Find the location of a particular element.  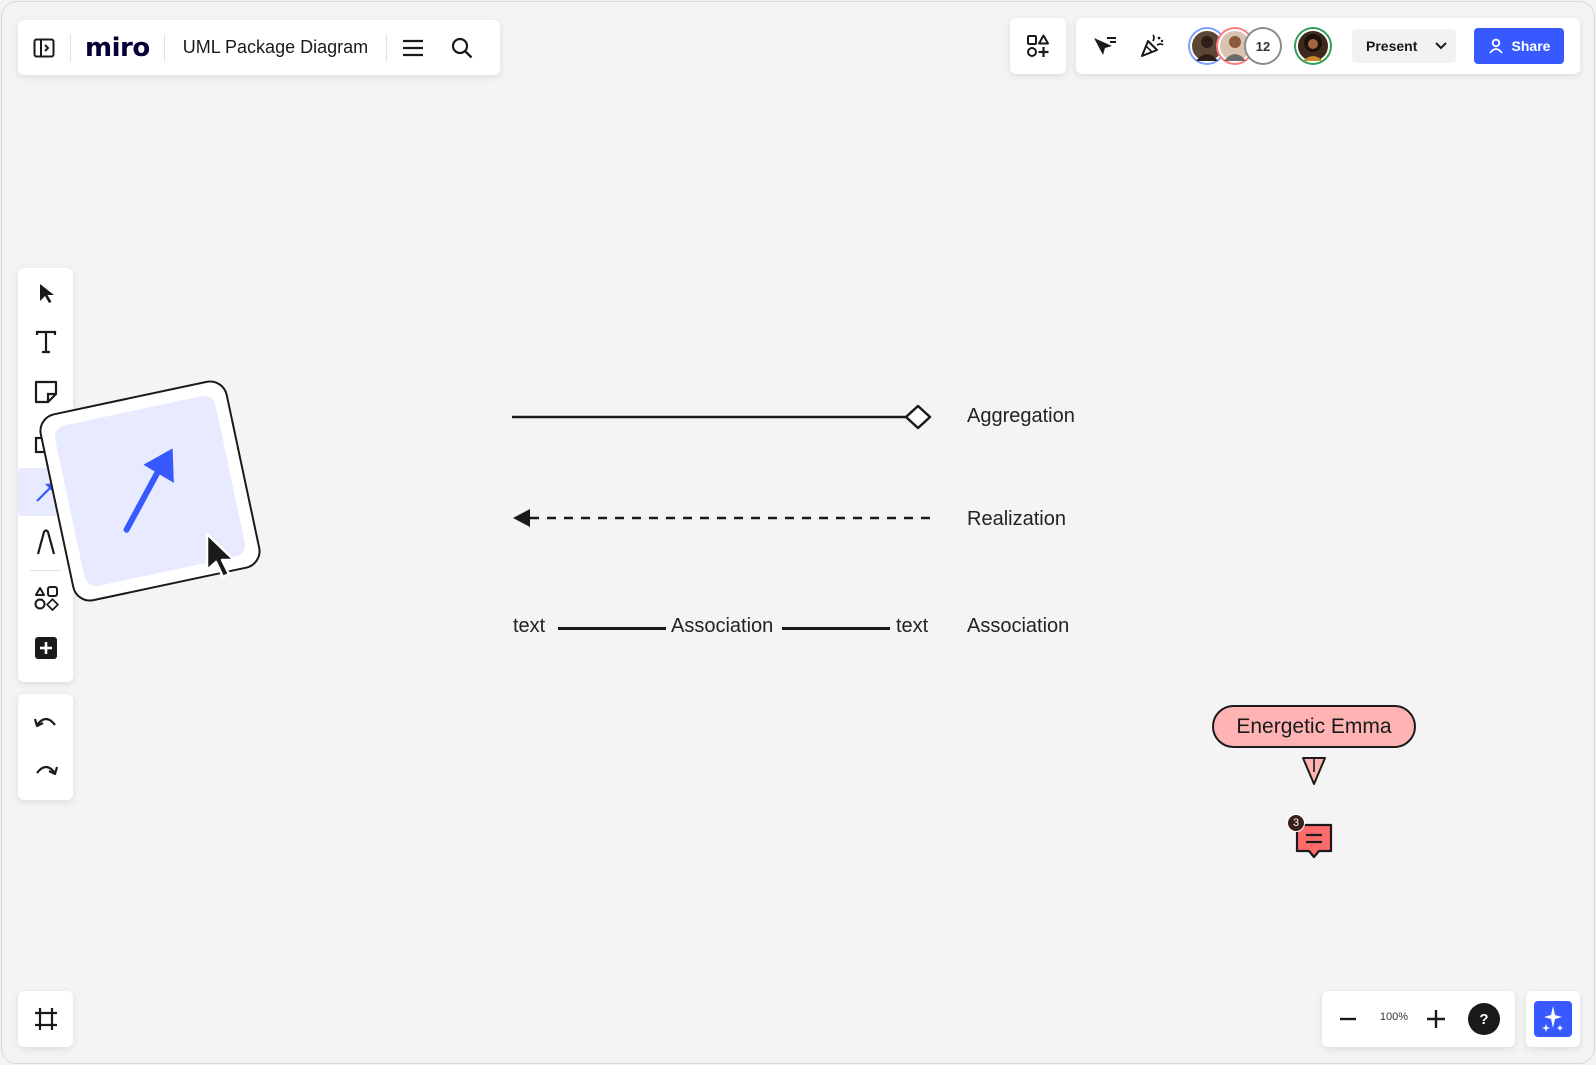

sidebar-toggle-button is located at coordinates (44, 47).